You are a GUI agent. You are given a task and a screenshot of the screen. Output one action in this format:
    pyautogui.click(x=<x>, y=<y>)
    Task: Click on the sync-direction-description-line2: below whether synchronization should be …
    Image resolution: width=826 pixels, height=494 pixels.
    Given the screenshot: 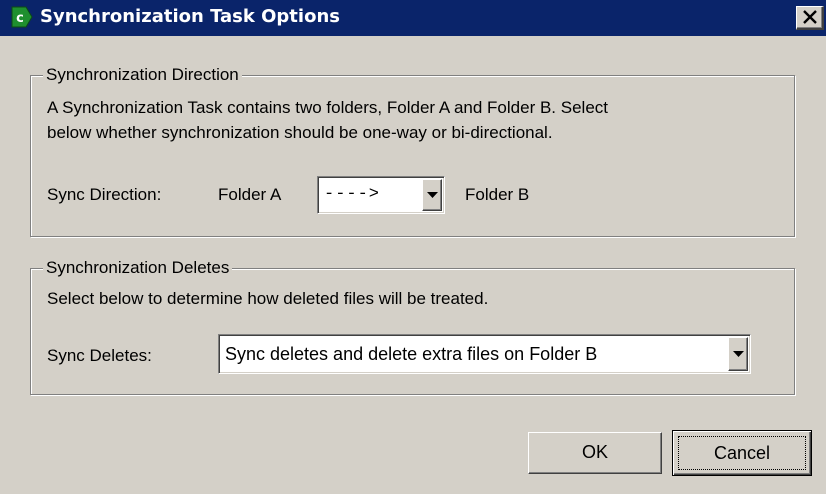 What is the action you would take?
    pyautogui.click(x=300, y=132)
    